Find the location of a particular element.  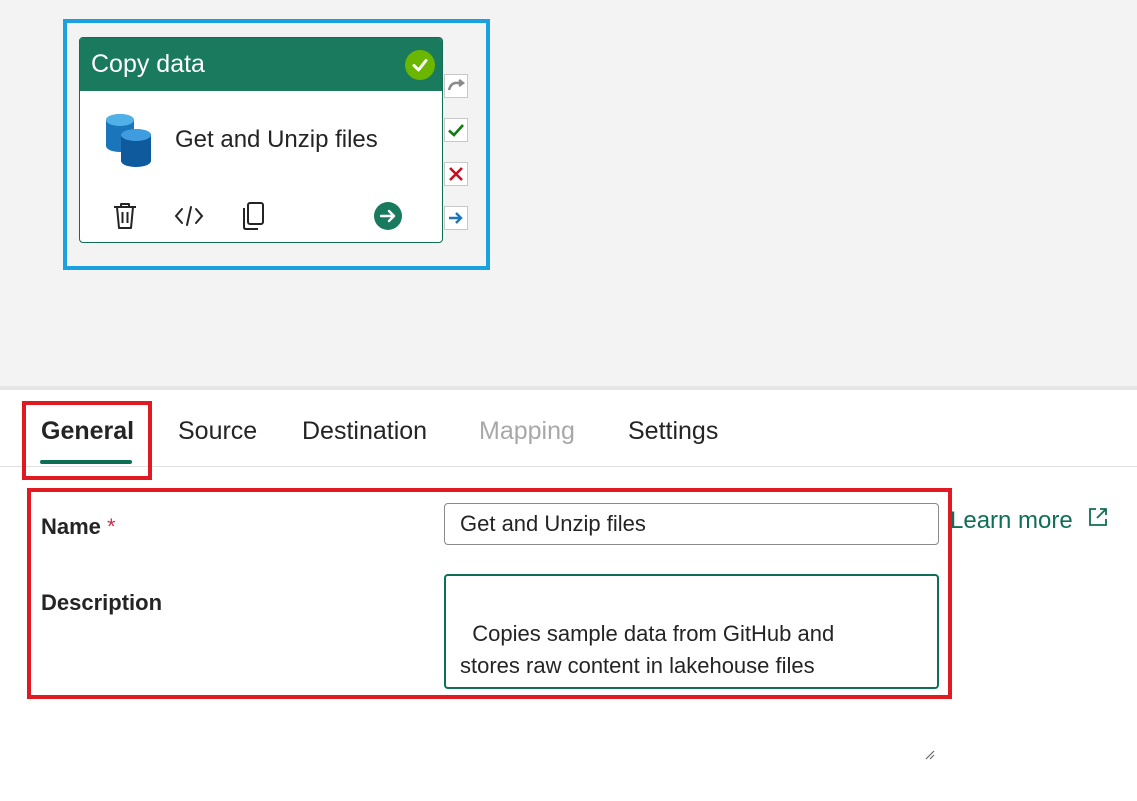

skip-icon is located at coordinates (456, 86).